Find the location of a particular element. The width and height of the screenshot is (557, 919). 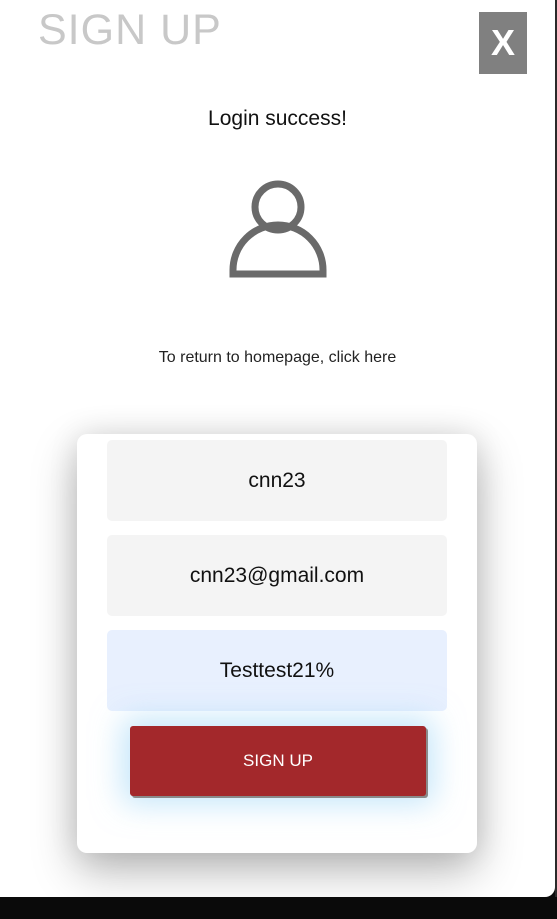

sign-up-button: SIGN UP is located at coordinates (278, 761).